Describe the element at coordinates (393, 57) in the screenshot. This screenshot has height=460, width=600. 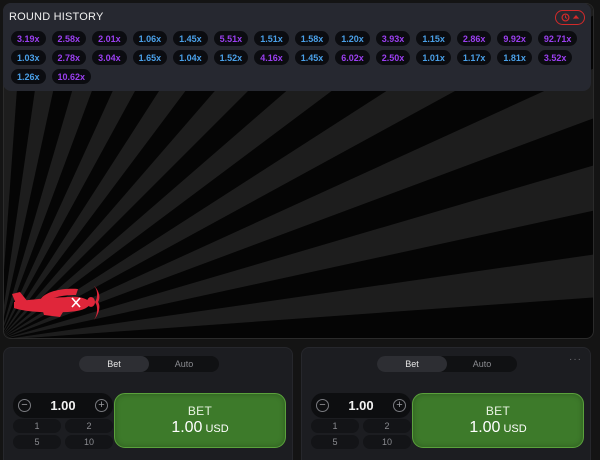
I see `multiplier-chip: 2.50x` at that location.